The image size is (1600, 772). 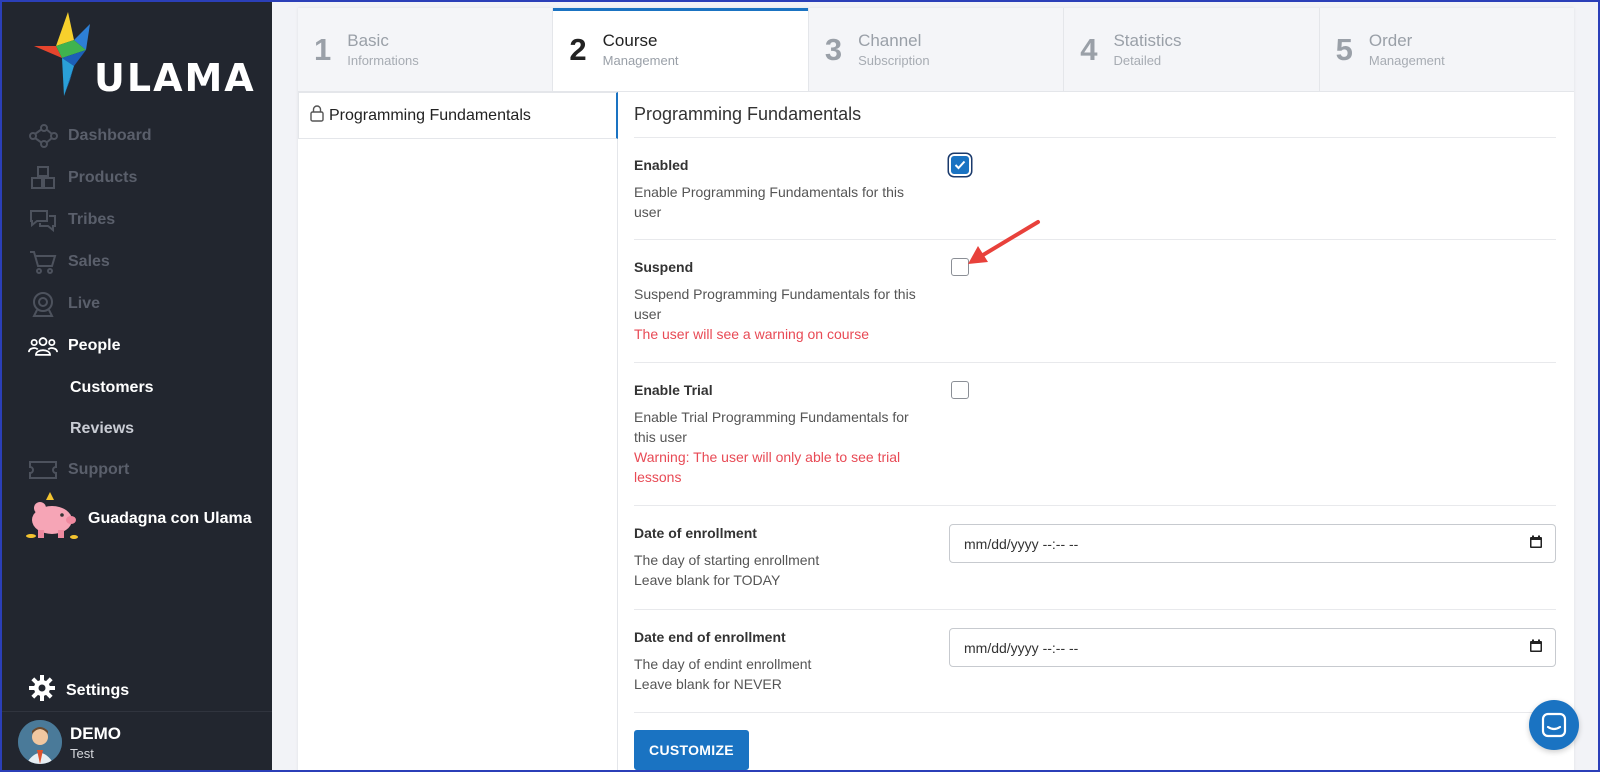 I want to click on step-title: Course, so click(x=630, y=40).